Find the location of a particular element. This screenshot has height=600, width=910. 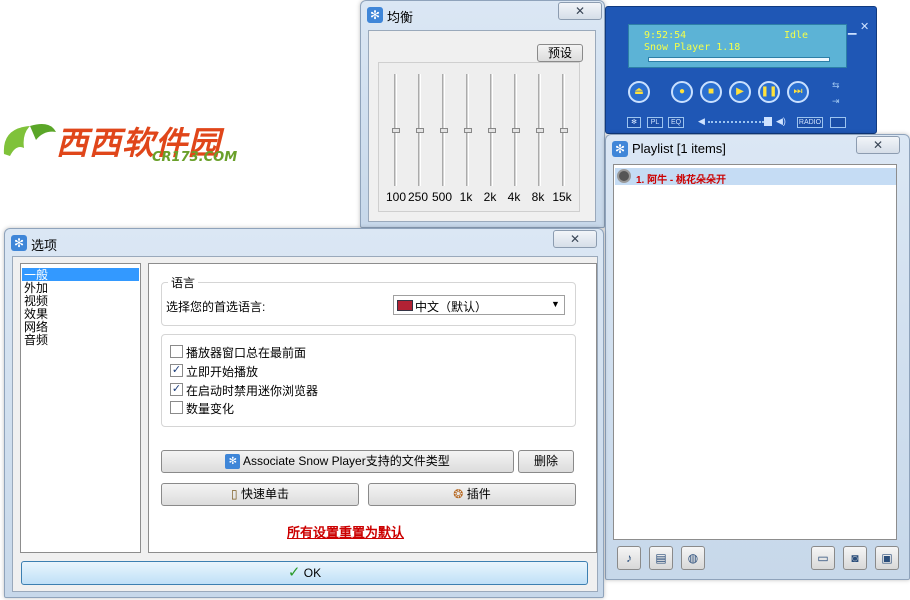

volume-knob is located at coordinates (768, 121).